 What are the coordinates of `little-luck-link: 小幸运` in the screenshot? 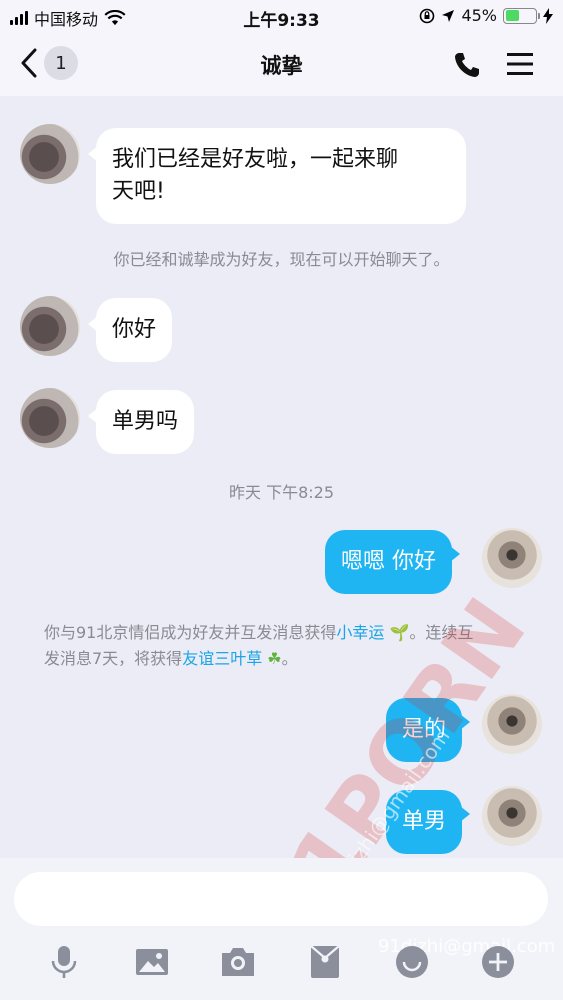 It's located at (360, 632).